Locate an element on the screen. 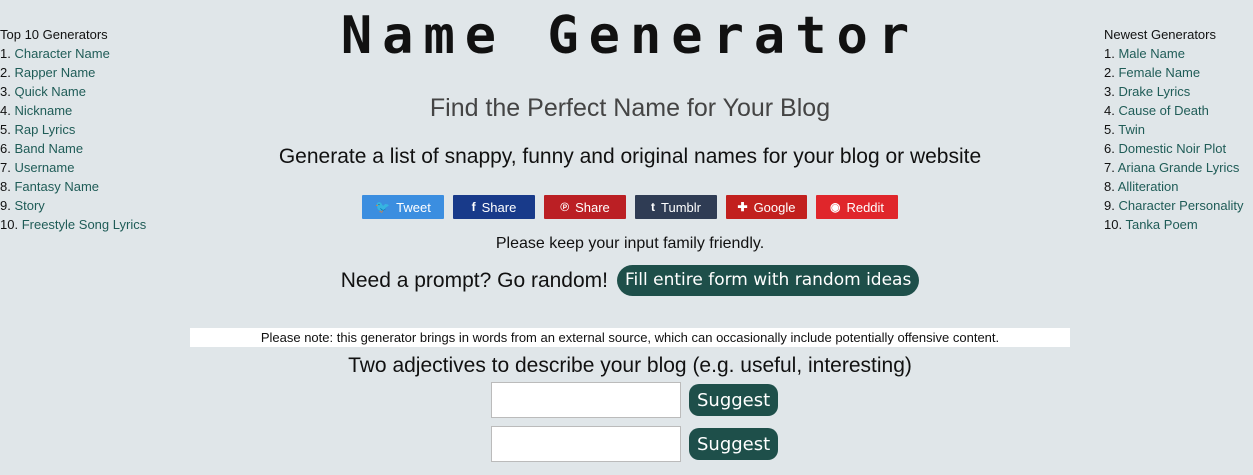 Image resolution: width=1253 pixels, height=475 pixels. top-generator-item: 9. Story is located at coordinates (95, 205).